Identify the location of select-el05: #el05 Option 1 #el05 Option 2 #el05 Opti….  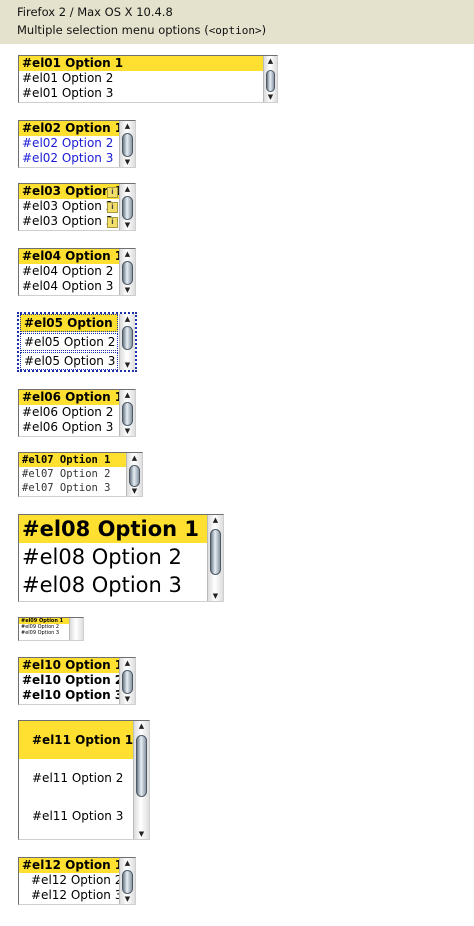
(77, 342).